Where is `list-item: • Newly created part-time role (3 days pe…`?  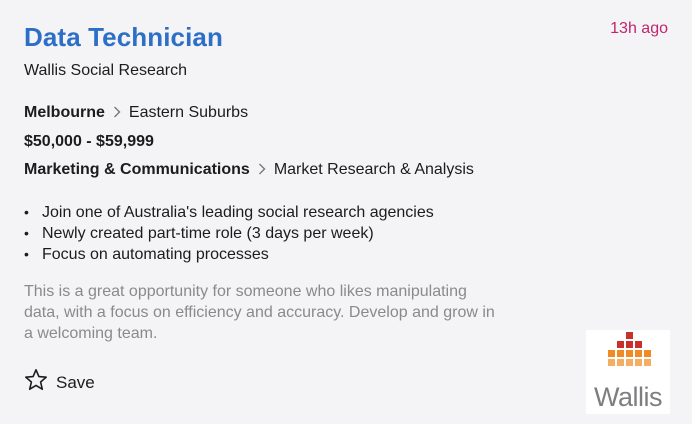 list-item: • Newly created part-time role (3 days pe… is located at coordinates (229, 233).